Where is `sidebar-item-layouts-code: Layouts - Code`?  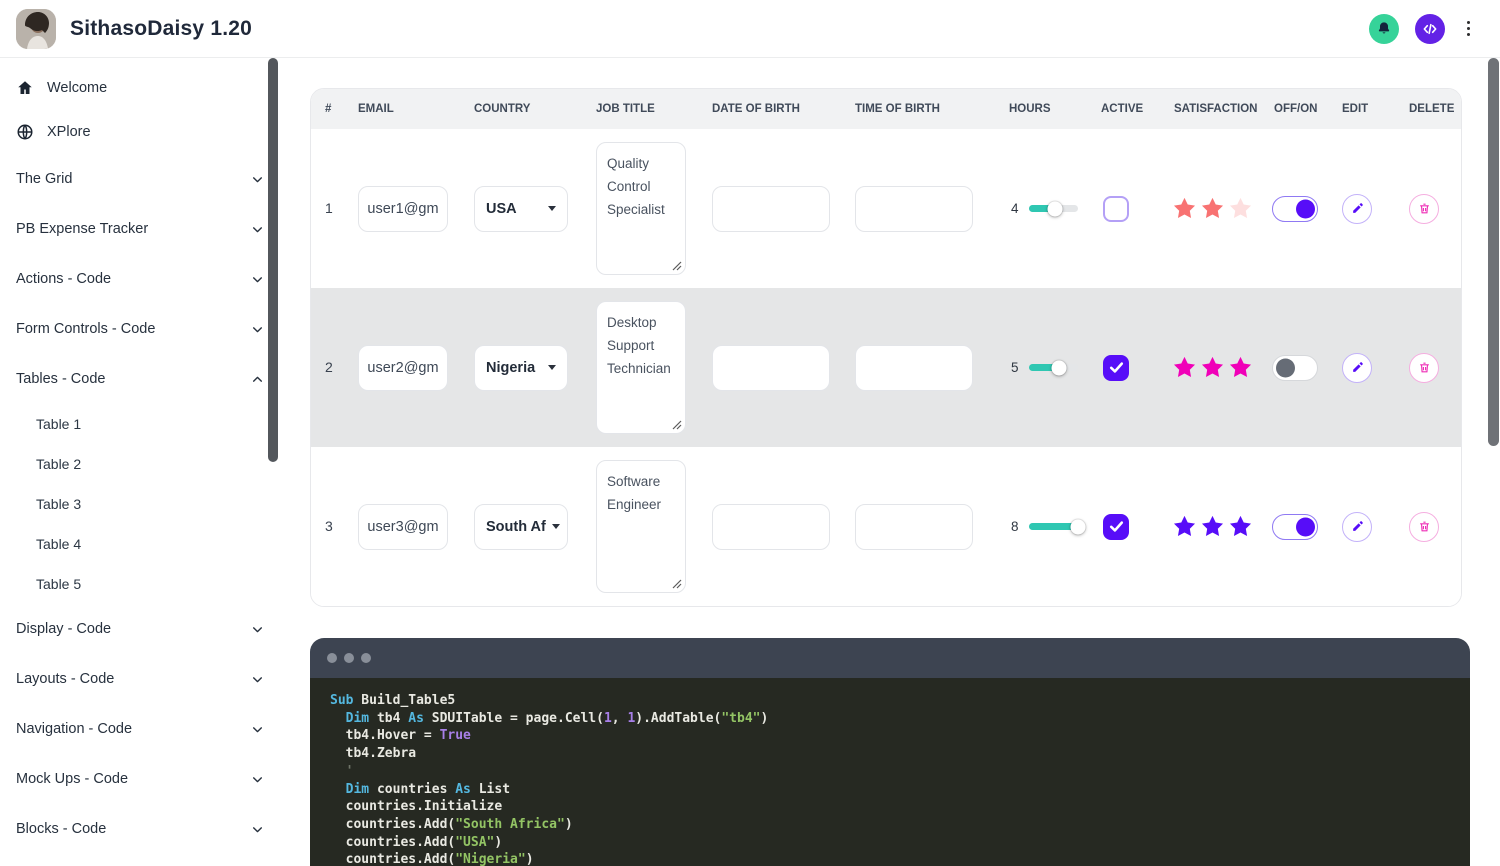
sidebar-item-layouts-code: Layouts - Code is located at coordinates (140, 679).